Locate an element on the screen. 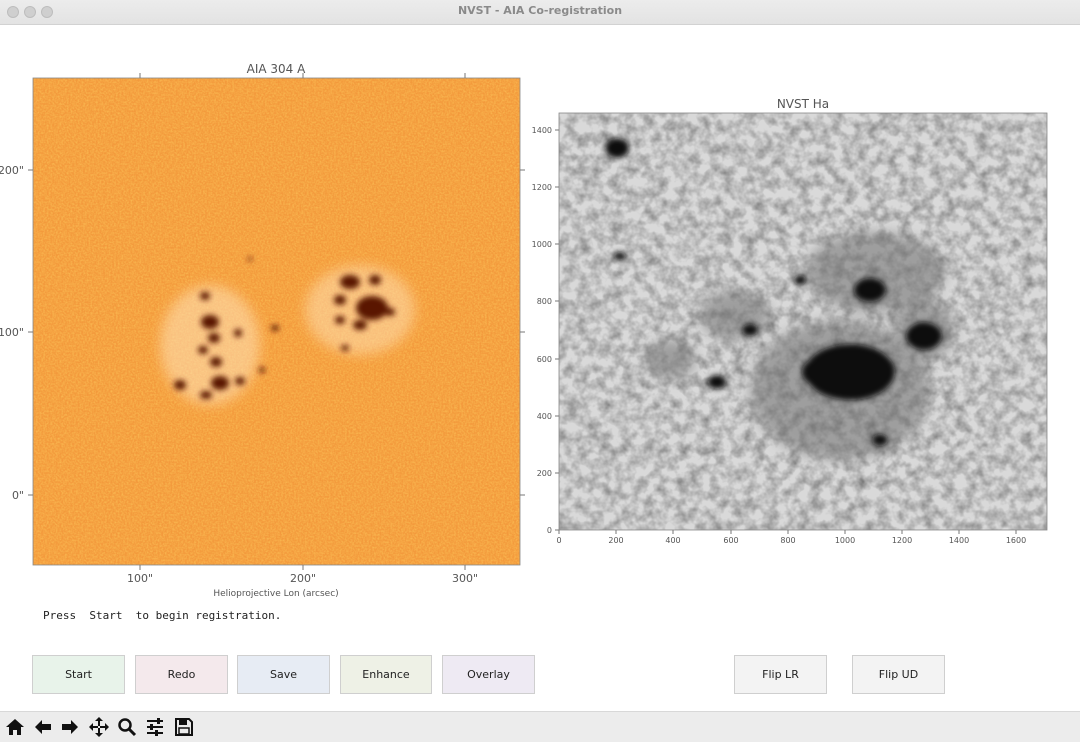  forward-arrow-icon is located at coordinates (70, 727).